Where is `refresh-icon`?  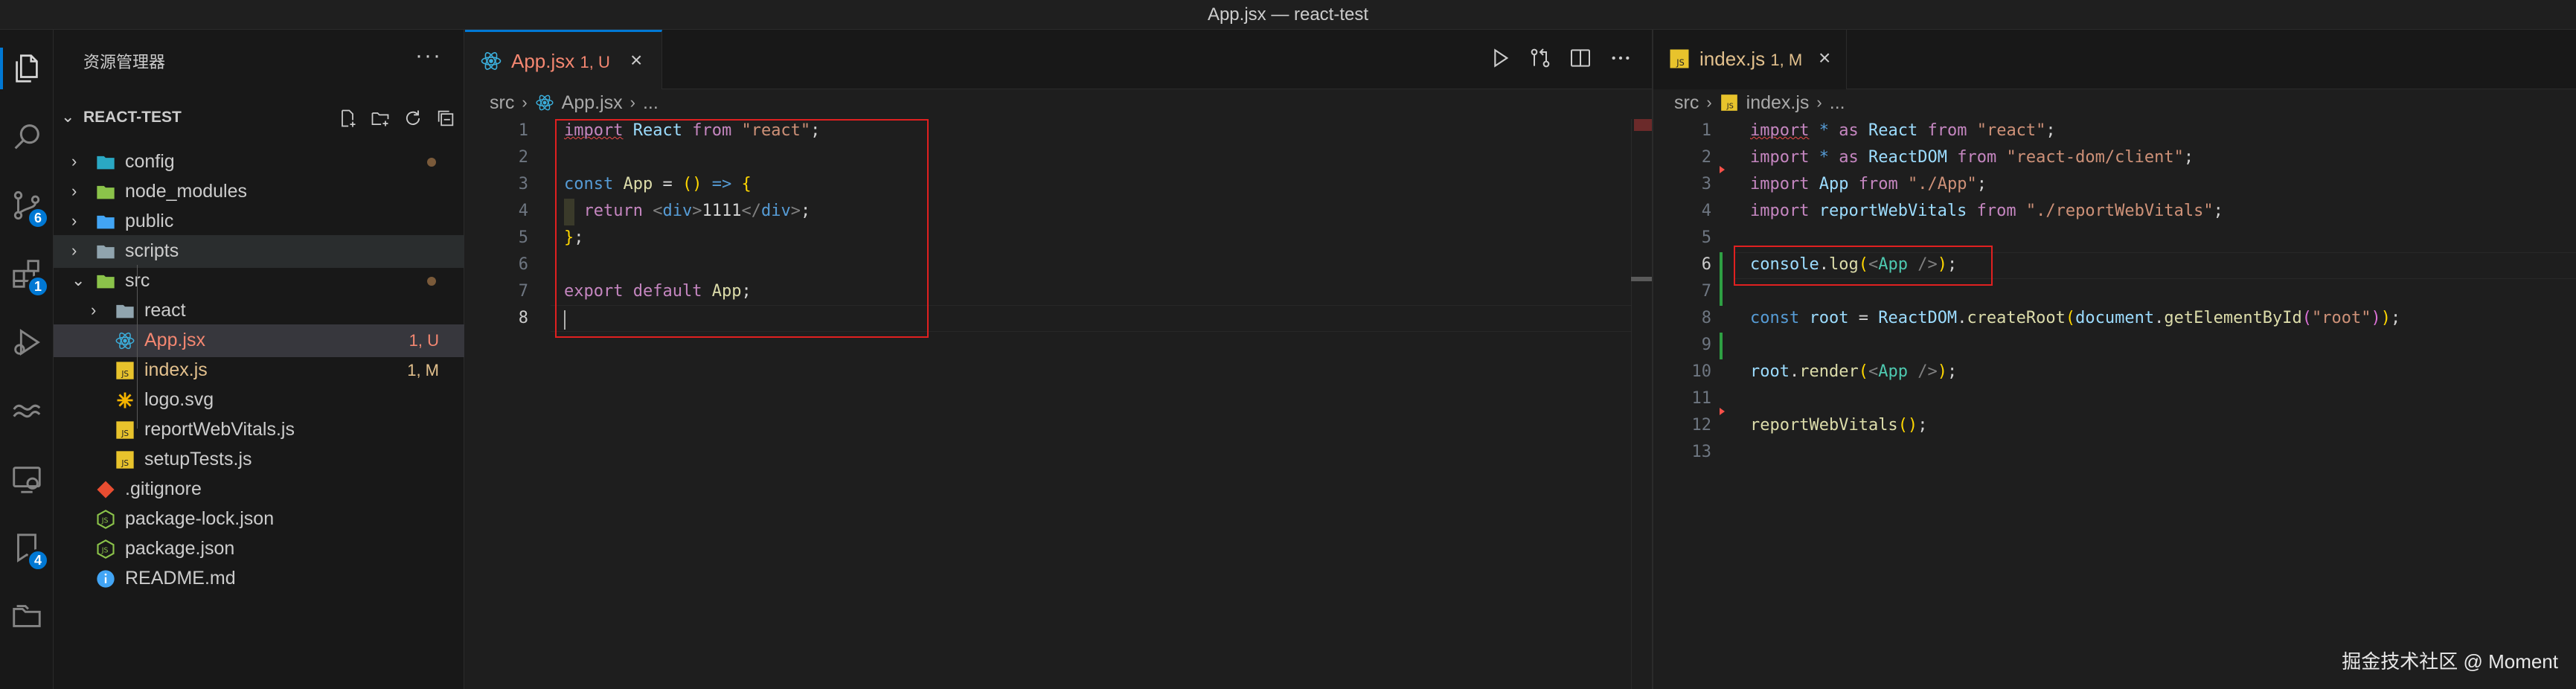
refresh-icon is located at coordinates (413, 118).